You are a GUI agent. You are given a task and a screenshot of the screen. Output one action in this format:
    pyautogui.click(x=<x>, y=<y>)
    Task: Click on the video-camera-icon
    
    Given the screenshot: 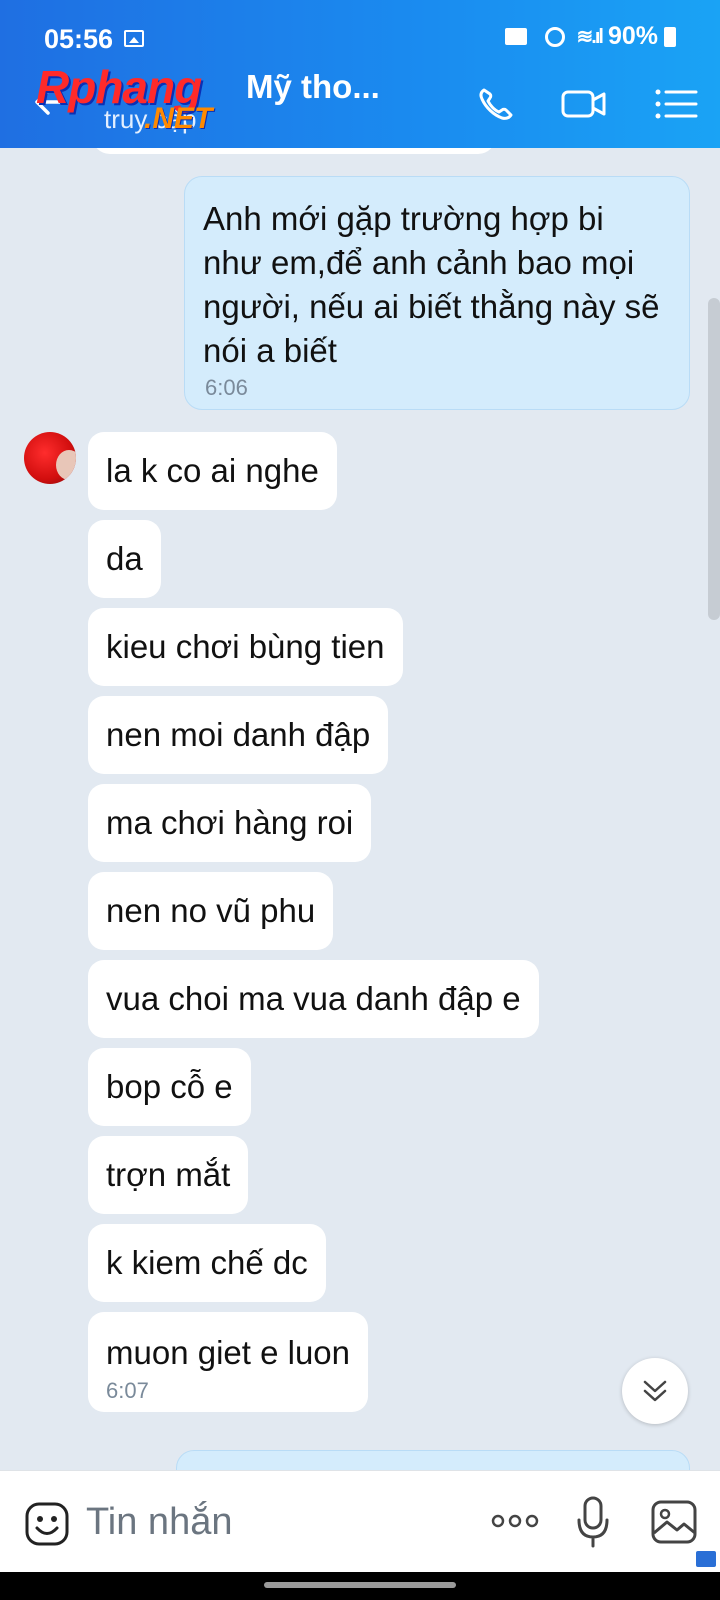 What is the action you would take?
    pyautogui.click(x=584, y=104)
    